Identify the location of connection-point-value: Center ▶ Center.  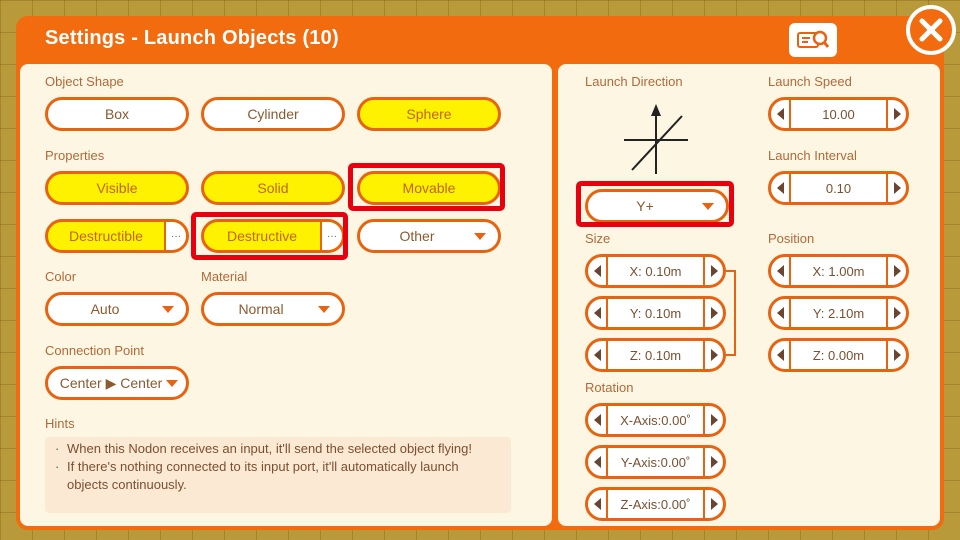
(111, 382).